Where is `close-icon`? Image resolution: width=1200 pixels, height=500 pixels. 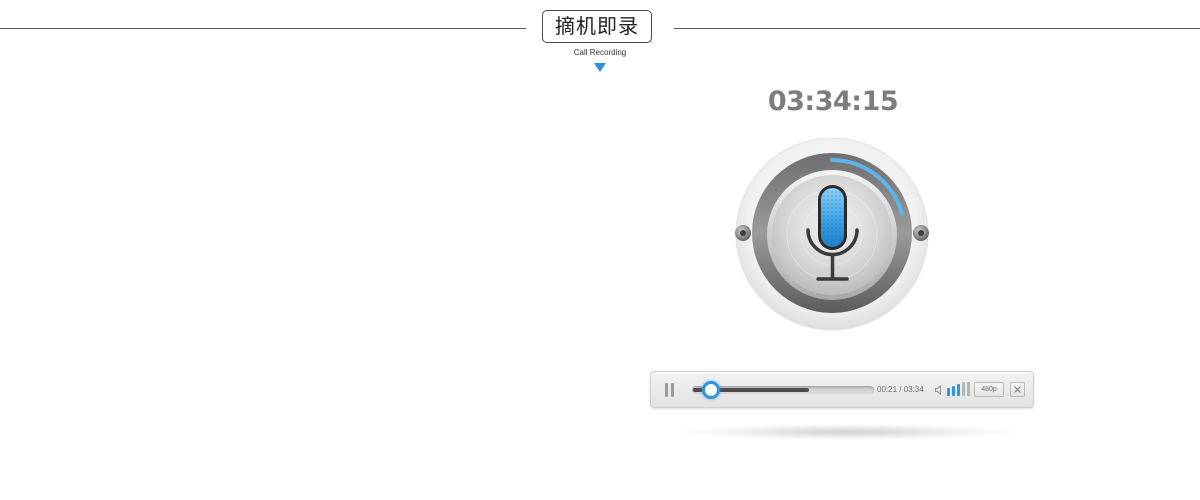
close-icon is located at coordinates (1017, 389).